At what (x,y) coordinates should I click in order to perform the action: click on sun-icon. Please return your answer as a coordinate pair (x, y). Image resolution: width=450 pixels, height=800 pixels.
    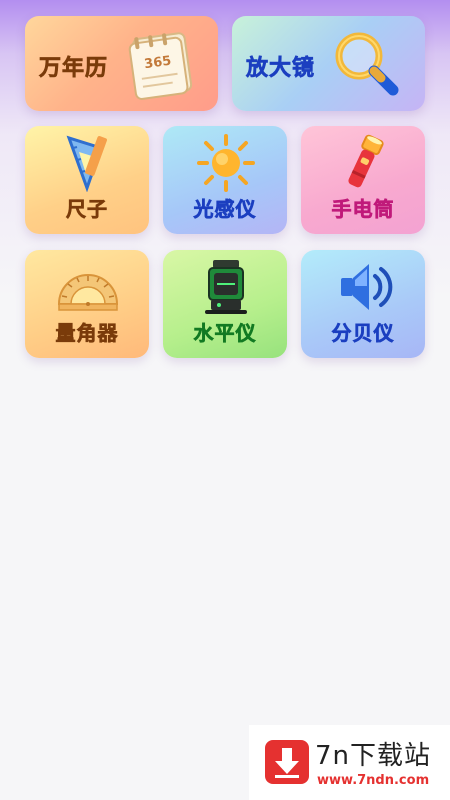
    Looking at the image, I should click on (226, 163).